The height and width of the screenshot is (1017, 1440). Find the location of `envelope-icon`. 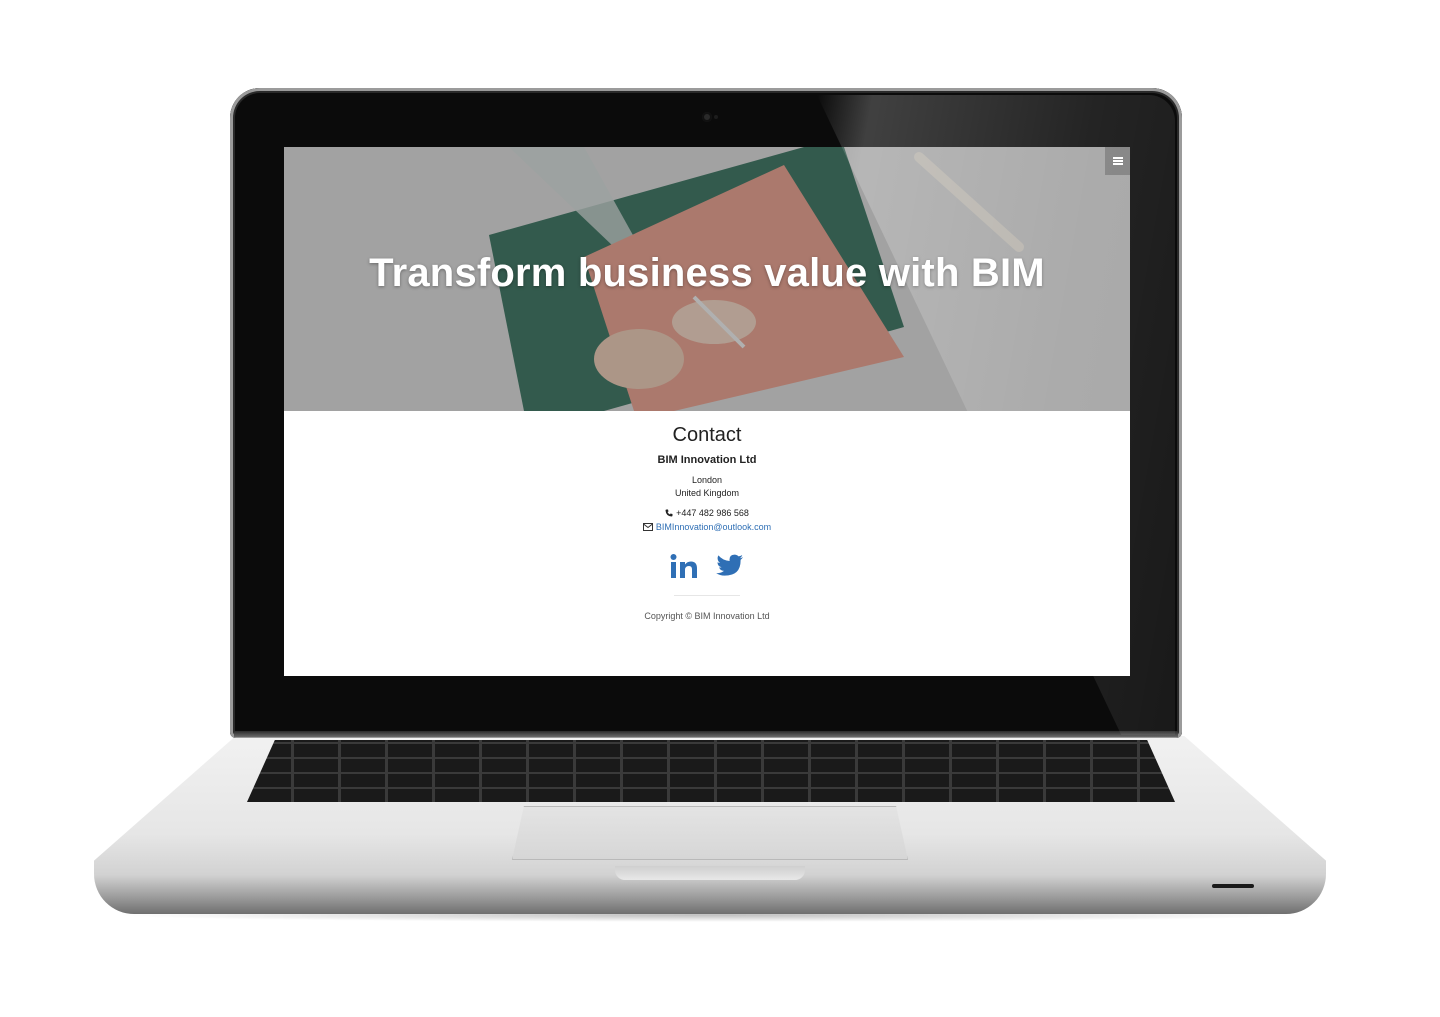

envelope-icon is located at coordinates (647, 527).